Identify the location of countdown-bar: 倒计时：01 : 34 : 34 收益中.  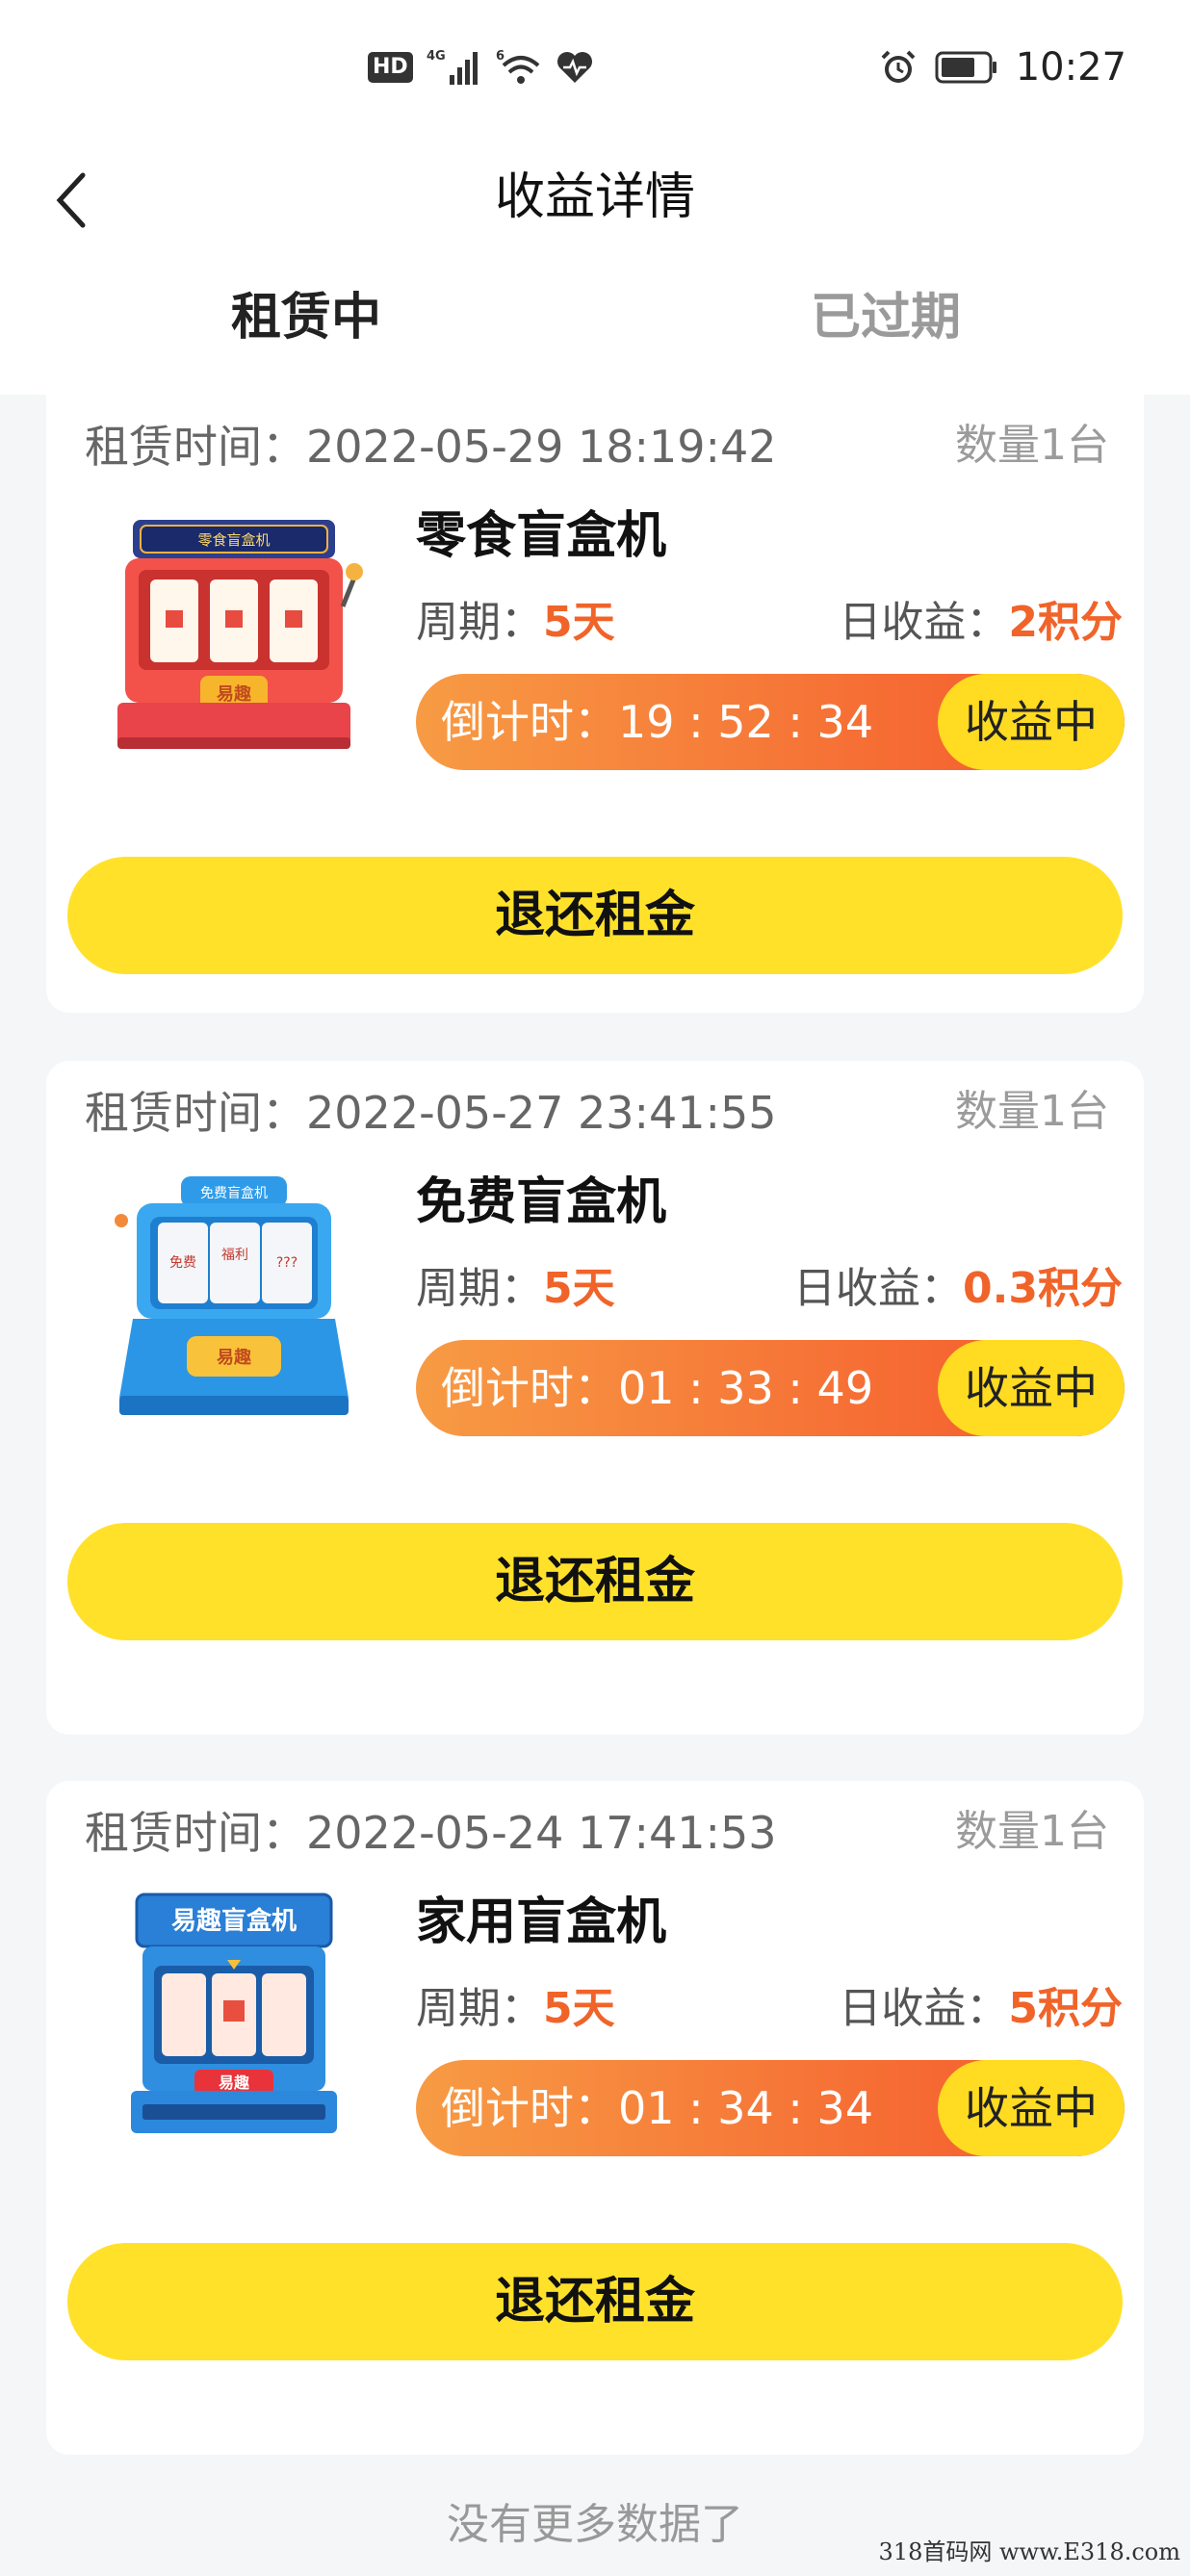
(771, 2108).